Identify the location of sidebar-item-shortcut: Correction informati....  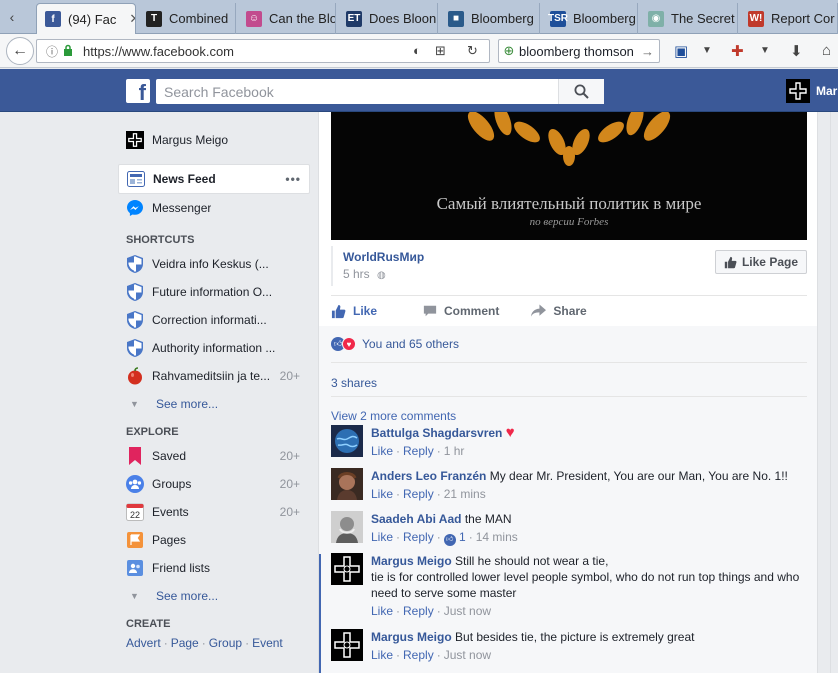
(214, 320).